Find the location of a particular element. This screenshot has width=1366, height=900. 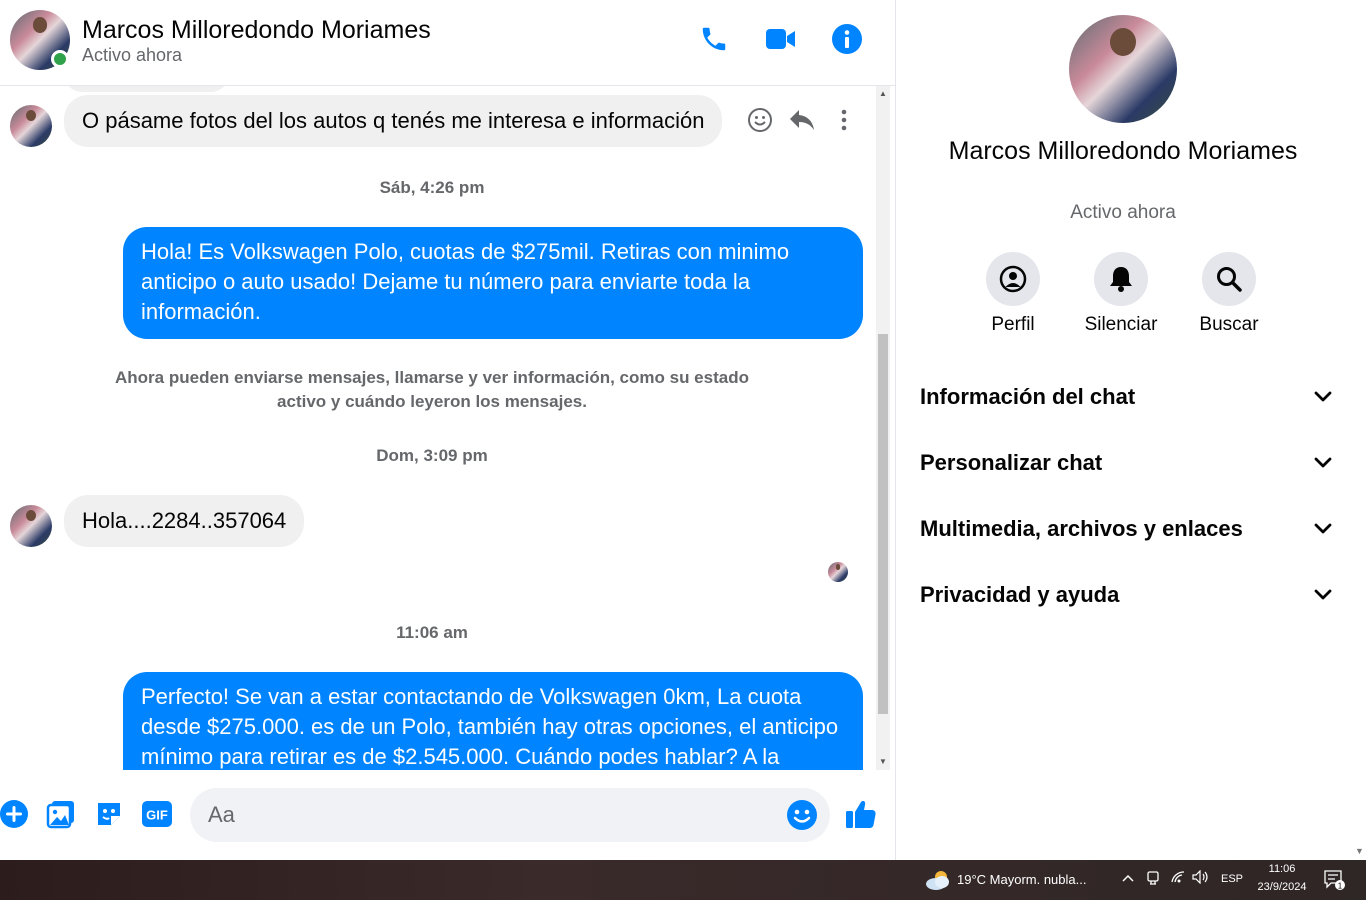

scroll-thumb is located at coordinates (883, 524).